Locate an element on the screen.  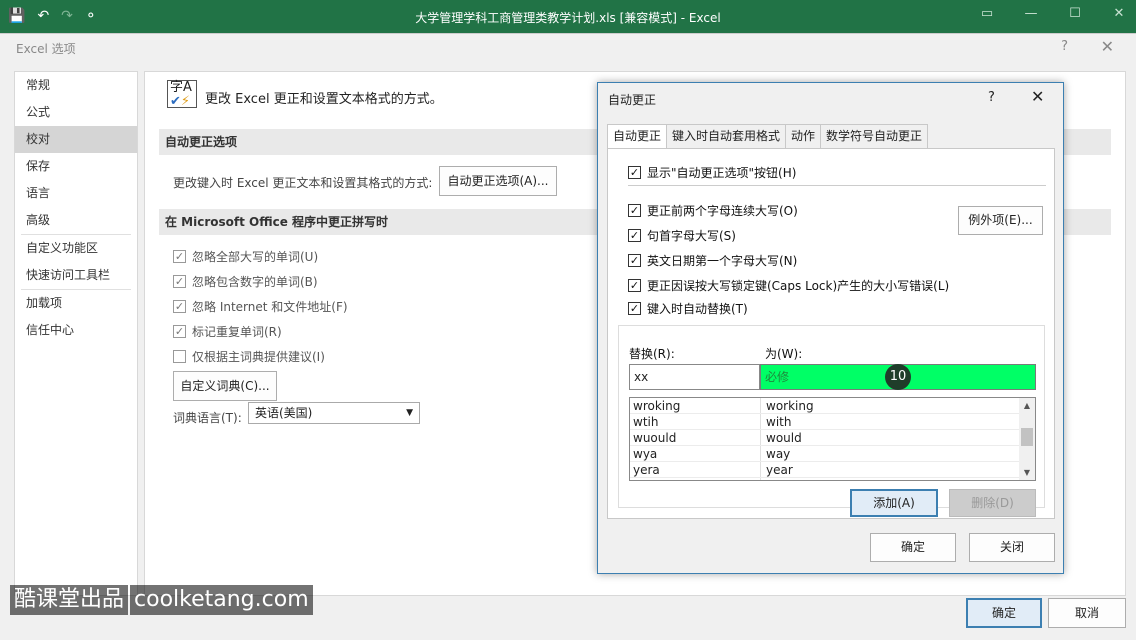
list-item: yera year is located at coordinates (832, 470).